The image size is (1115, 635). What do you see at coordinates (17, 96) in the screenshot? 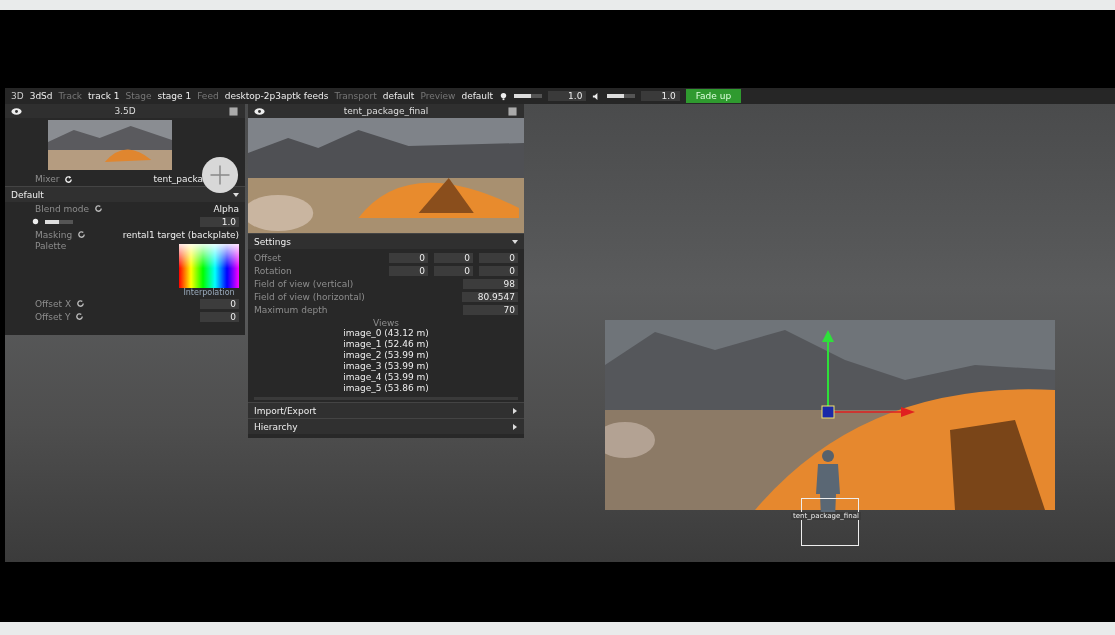
I see `mode-label: 3D` at bounding box center [17, 96].